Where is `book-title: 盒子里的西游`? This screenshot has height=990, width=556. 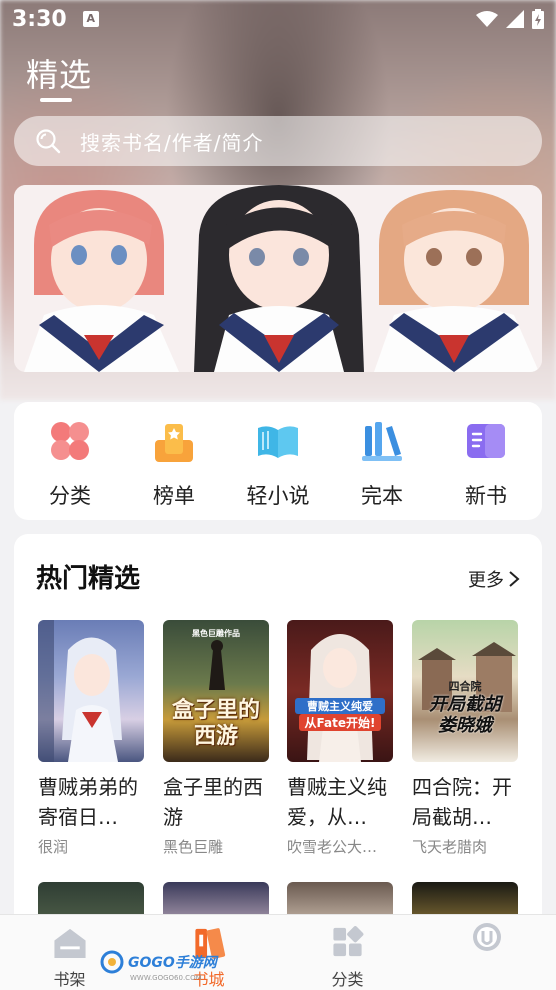 book-title: 盒子里的西游 is located at coordinates (213, 802).